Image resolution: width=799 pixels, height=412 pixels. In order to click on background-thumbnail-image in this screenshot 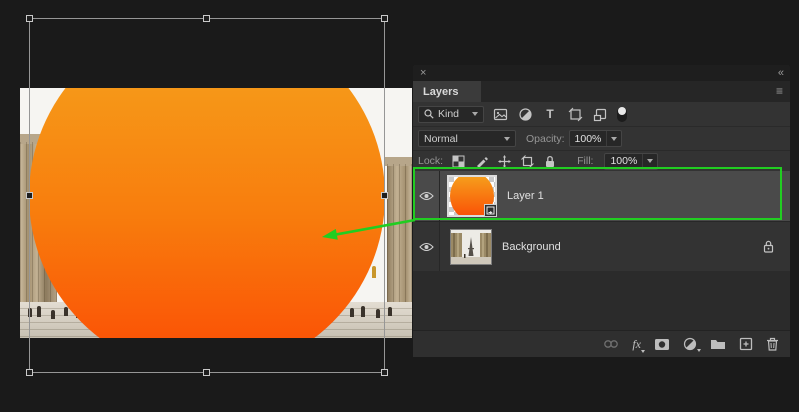, I will do `click(471, 246)`.